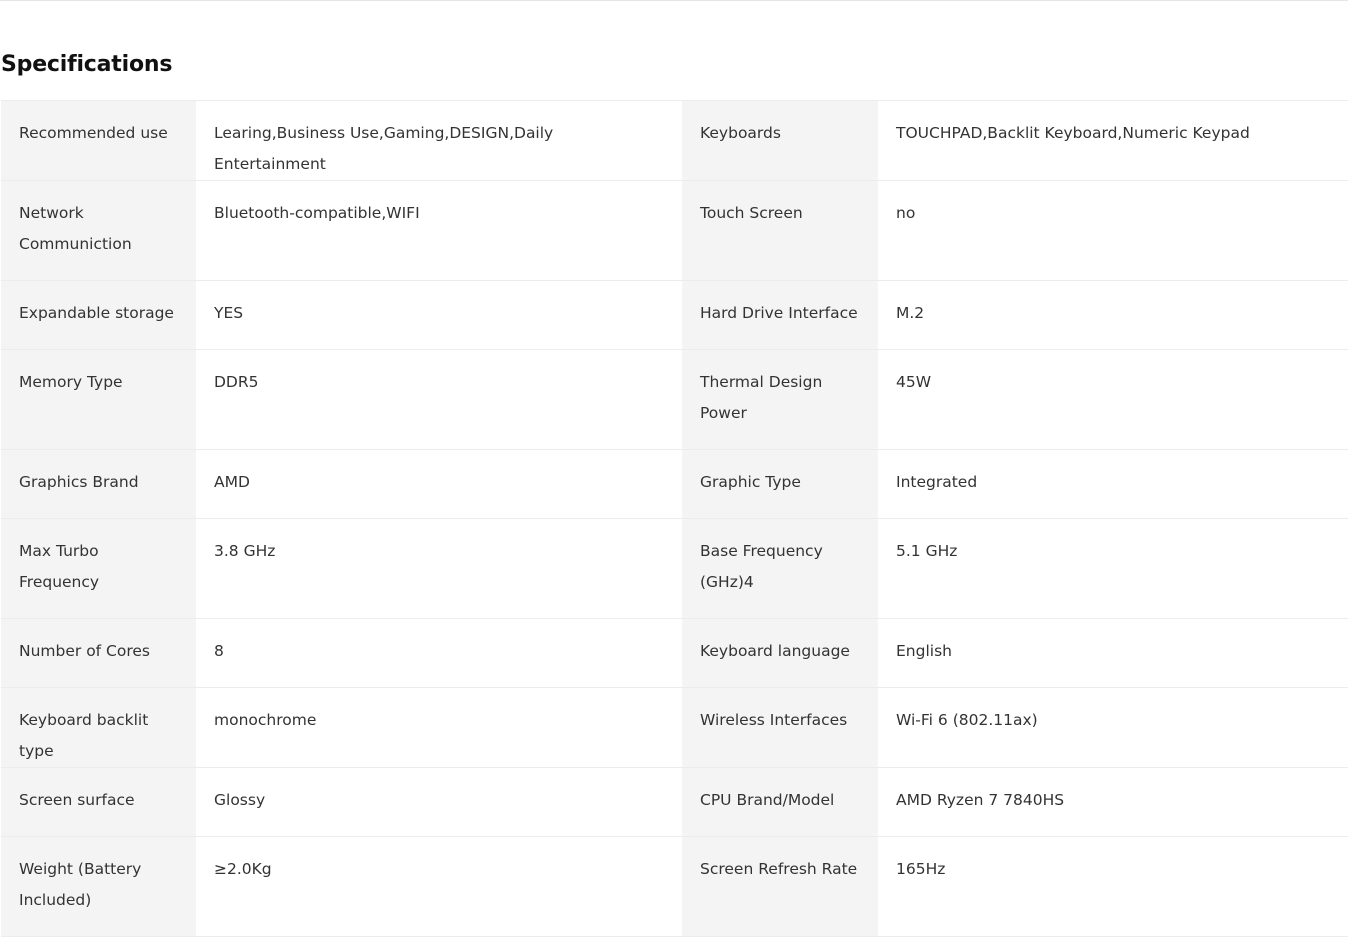 This screenshot has width=1348, height=937. I want to click on spec-value: TOUCHPAD,Backlit Keyboard,Numeric Keypad, so click(1113, 140).